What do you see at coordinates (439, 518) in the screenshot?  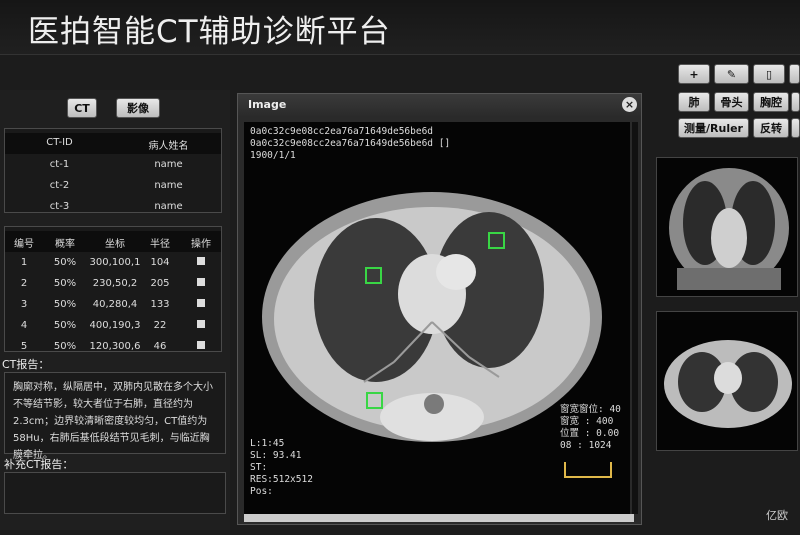 I see `horizontal-scrollbar` at bounding box center [439, 518].